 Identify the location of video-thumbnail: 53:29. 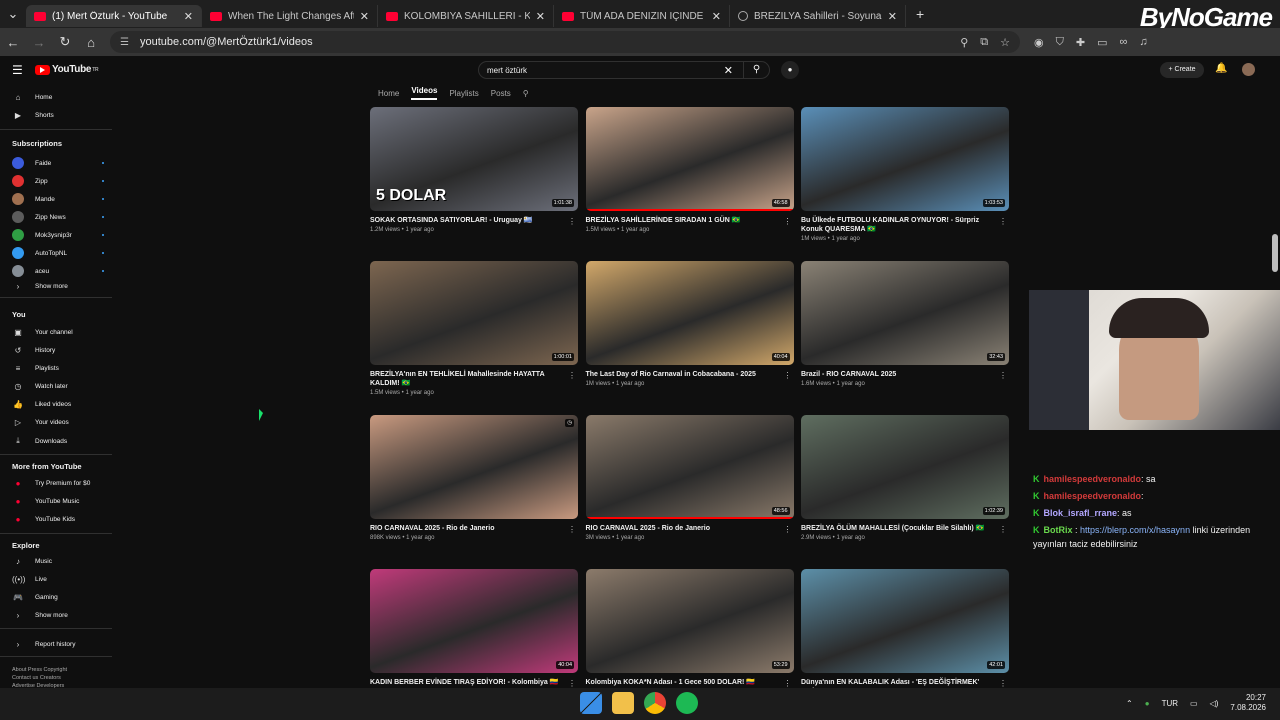
(689, 621).